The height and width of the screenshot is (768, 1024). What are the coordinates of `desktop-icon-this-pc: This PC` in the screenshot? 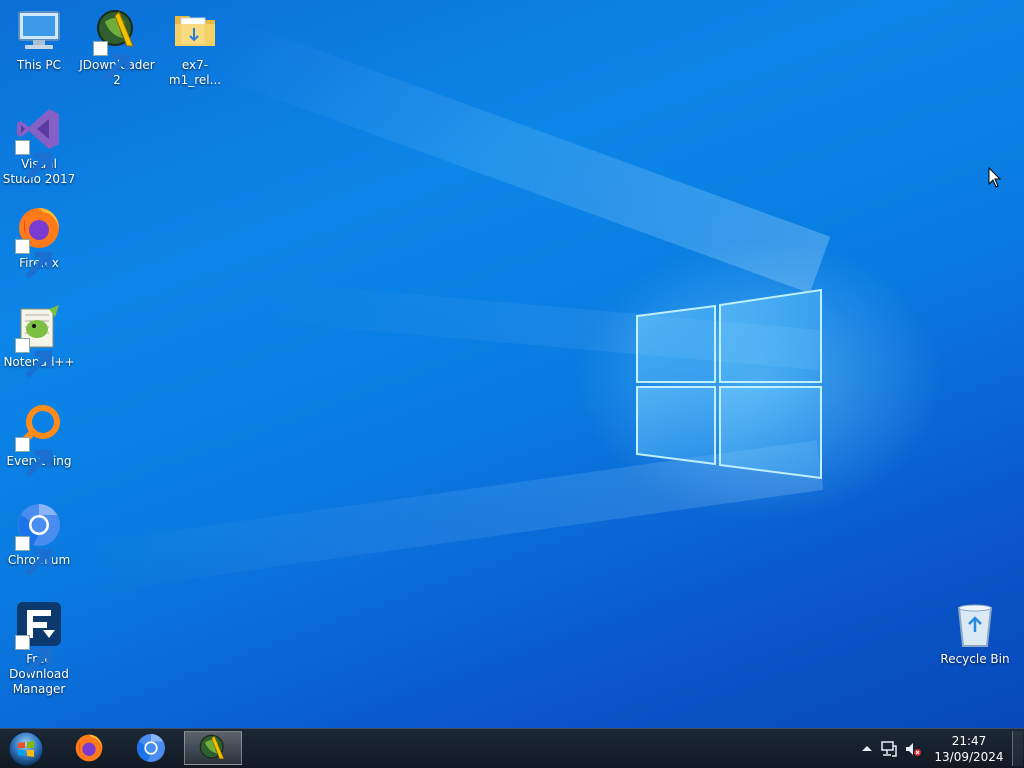 It's located at (39, 36).